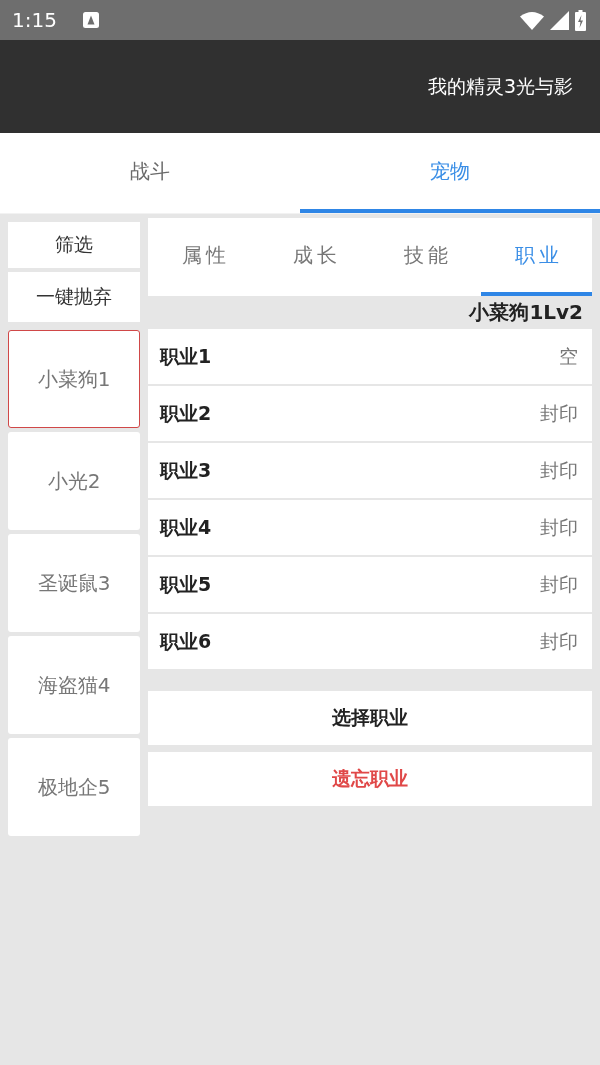 The width and height of the screenshot is (600, 1065). I want to click on pet-list-item: 圣诞鼠3, so click(74, 583).